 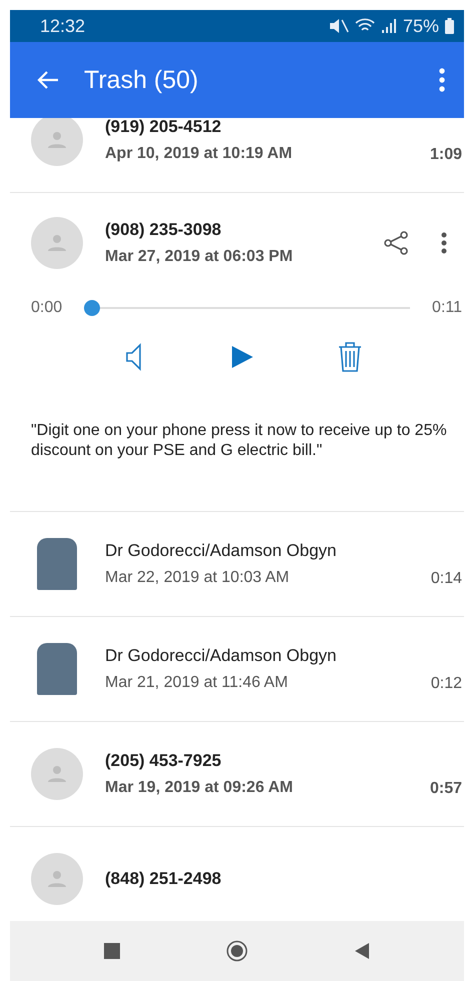 What do you see at coordinates (163, 127) in the screenshot?
I see `caller-name: (919) 205-4512` at bounding box center [163, 127].